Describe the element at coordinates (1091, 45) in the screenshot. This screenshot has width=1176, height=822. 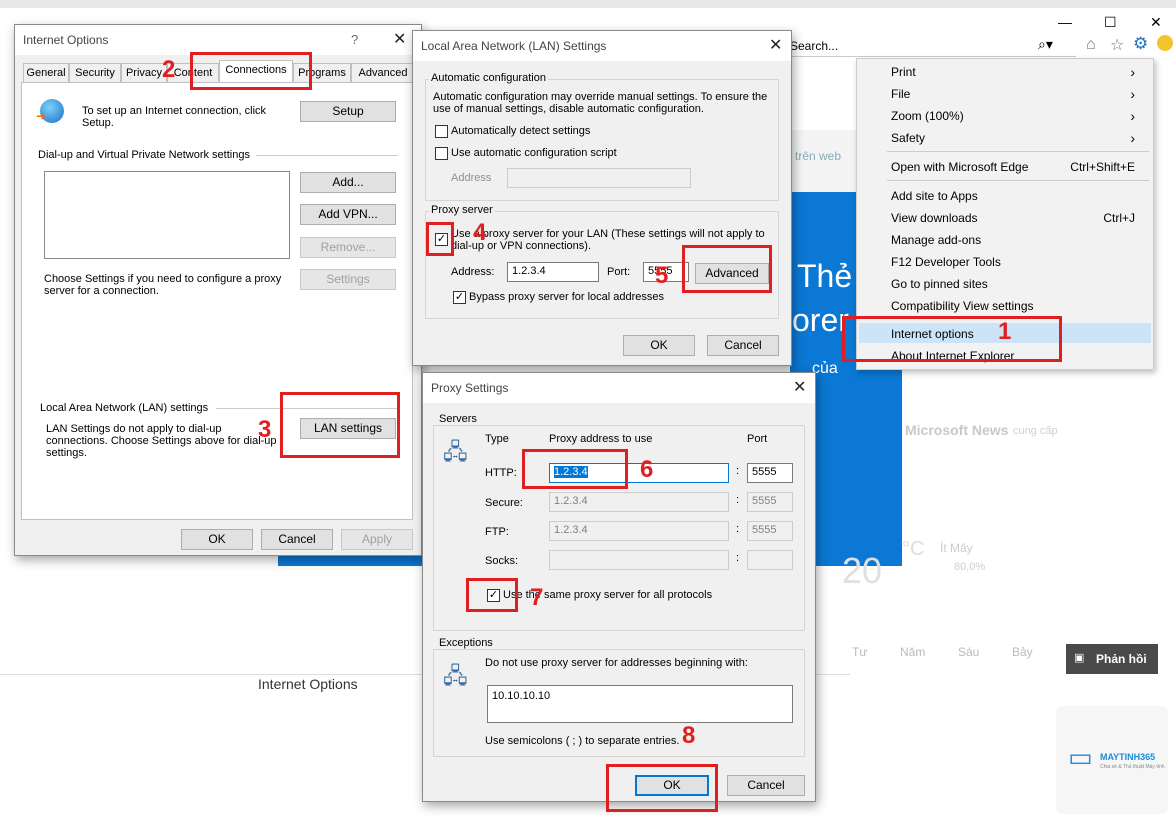
I see `home-icon: ⌂` at that location.